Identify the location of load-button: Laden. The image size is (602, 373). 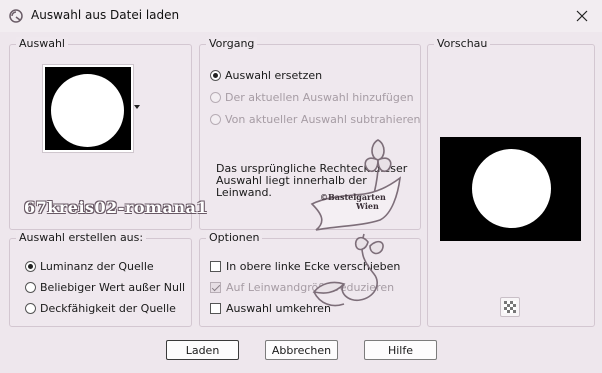
(202, 350).